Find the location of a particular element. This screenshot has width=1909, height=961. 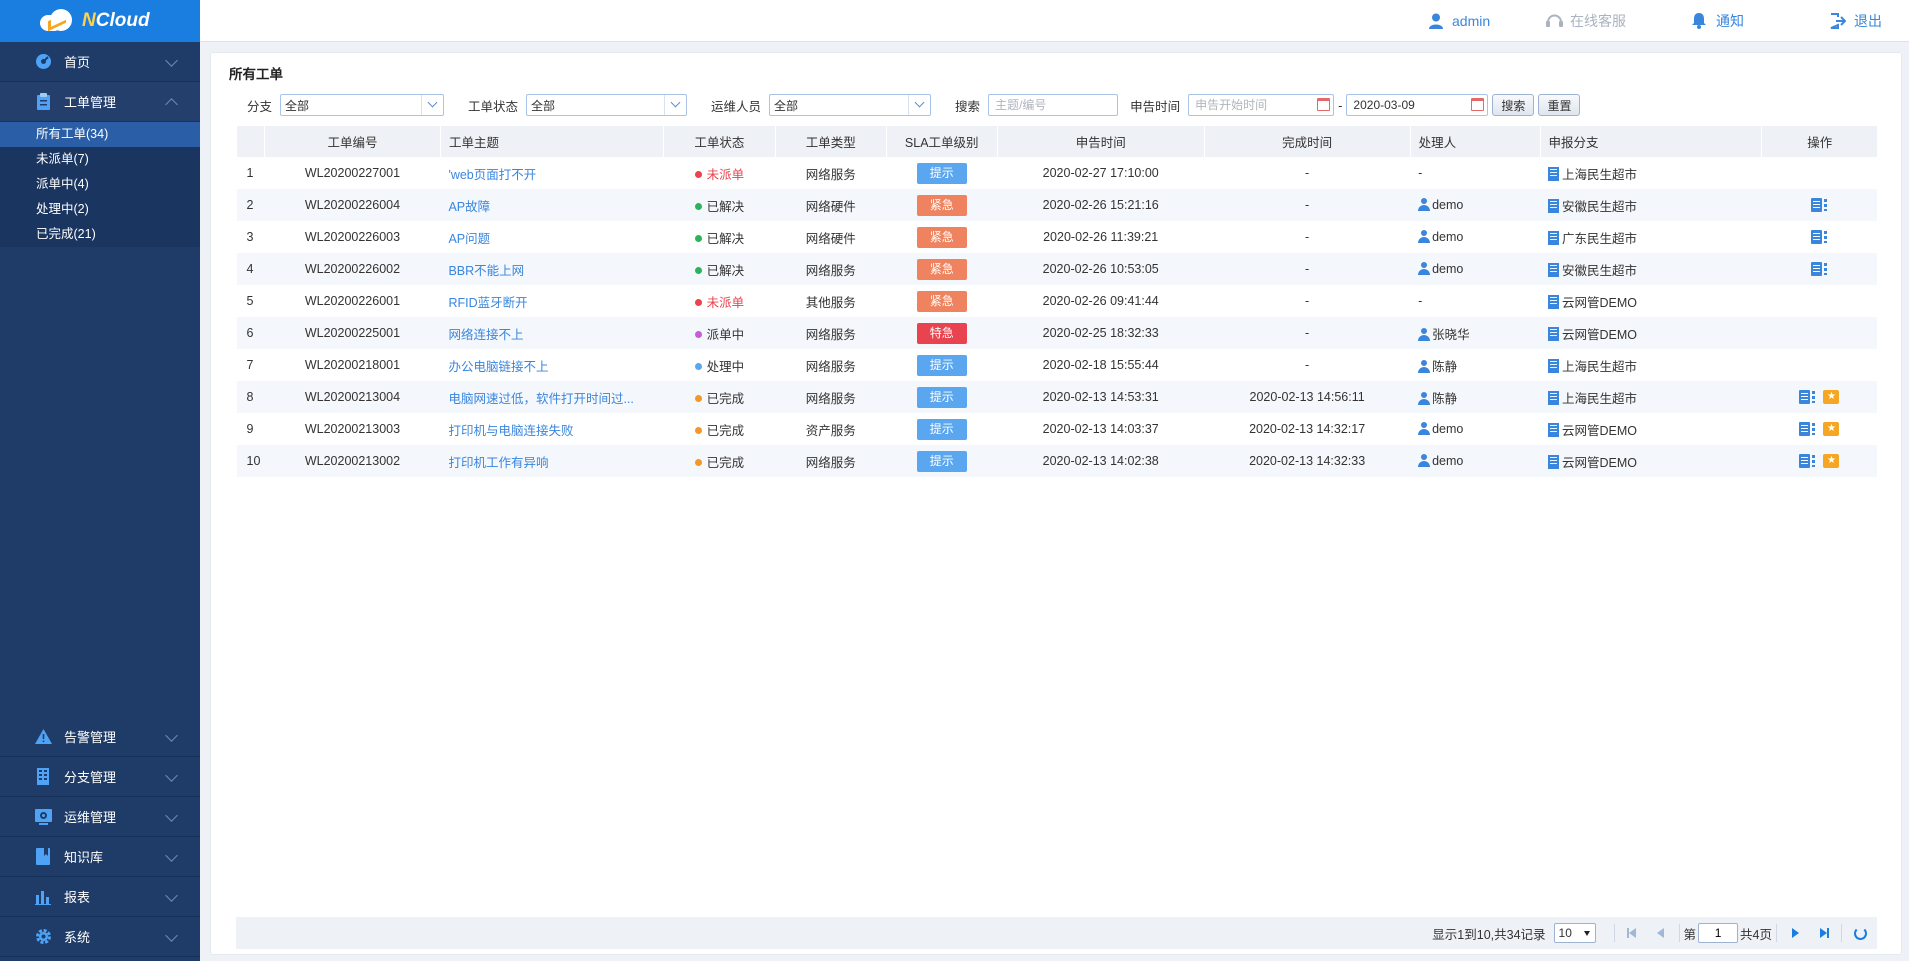

refresh-icon is located at coordinates (1860, 933).